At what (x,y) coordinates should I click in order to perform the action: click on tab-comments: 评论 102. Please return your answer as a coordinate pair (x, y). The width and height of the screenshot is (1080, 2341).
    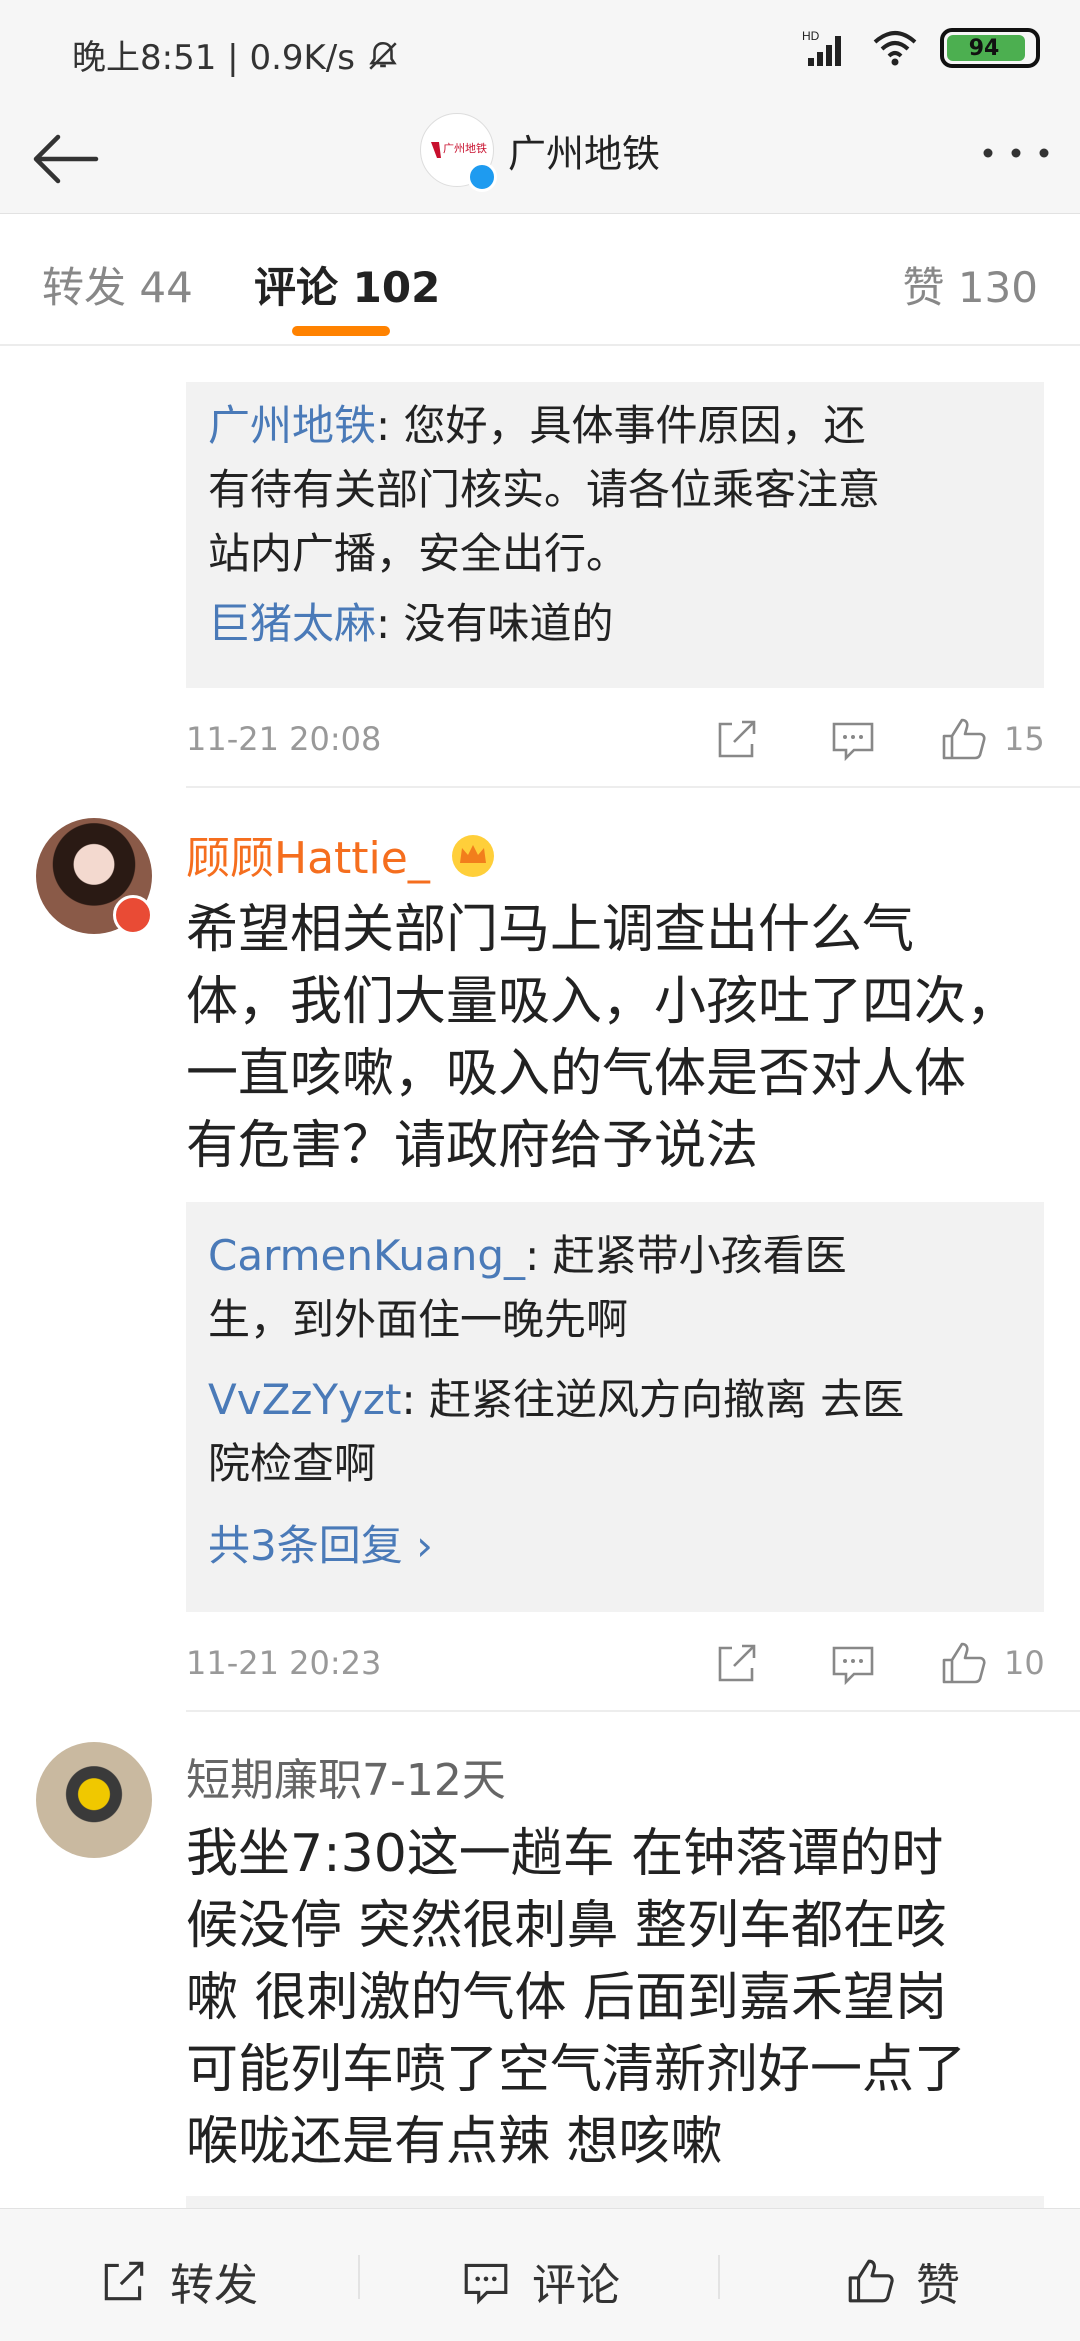
    Looking at the image, I should click on (347, 284).